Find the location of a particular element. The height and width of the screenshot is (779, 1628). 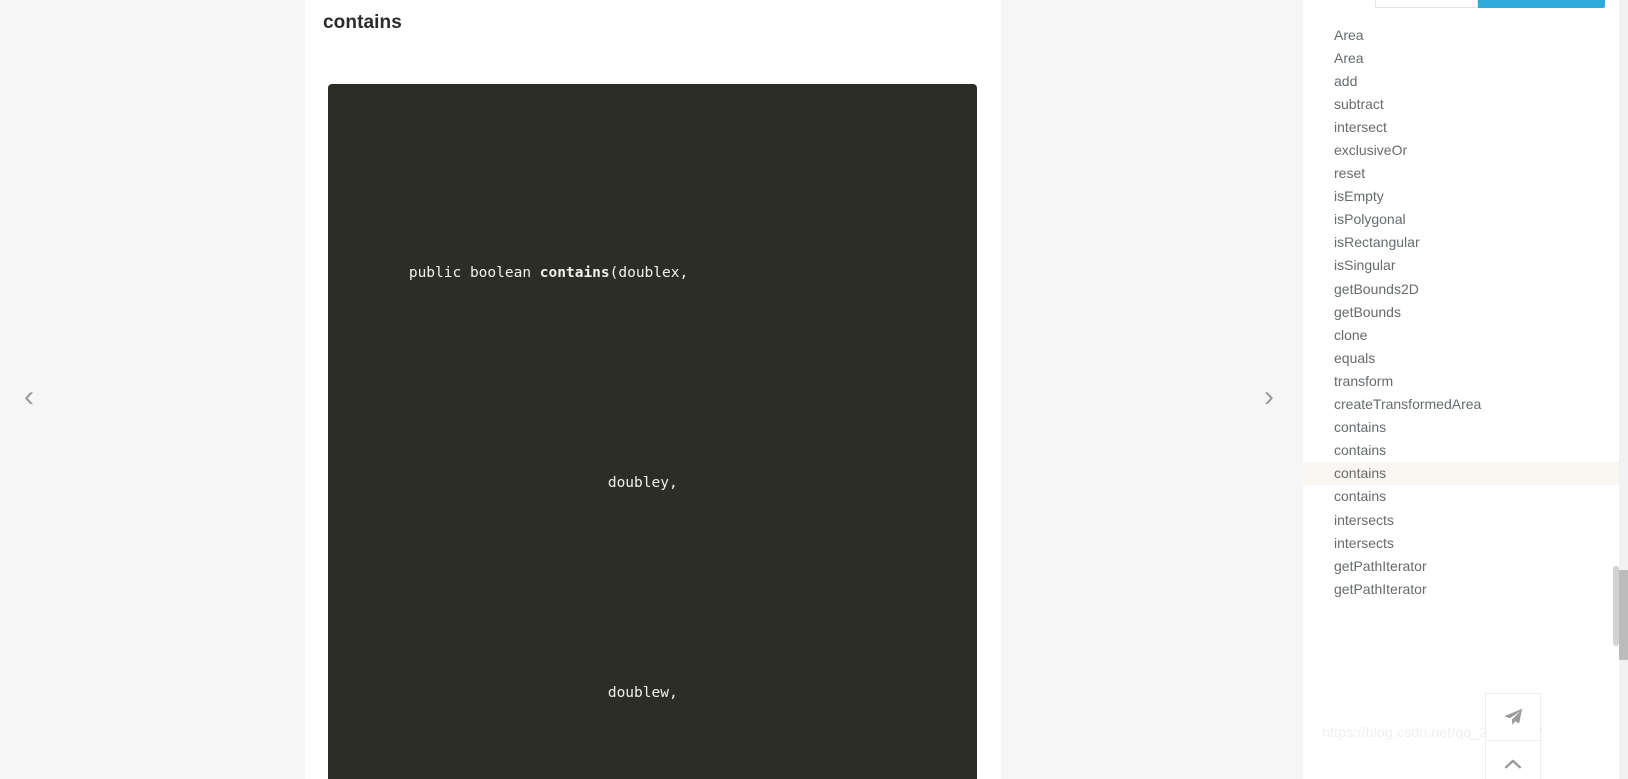

sidebar-item-getbounds2d: getBounds2D is located at coordinates (1461, 288).